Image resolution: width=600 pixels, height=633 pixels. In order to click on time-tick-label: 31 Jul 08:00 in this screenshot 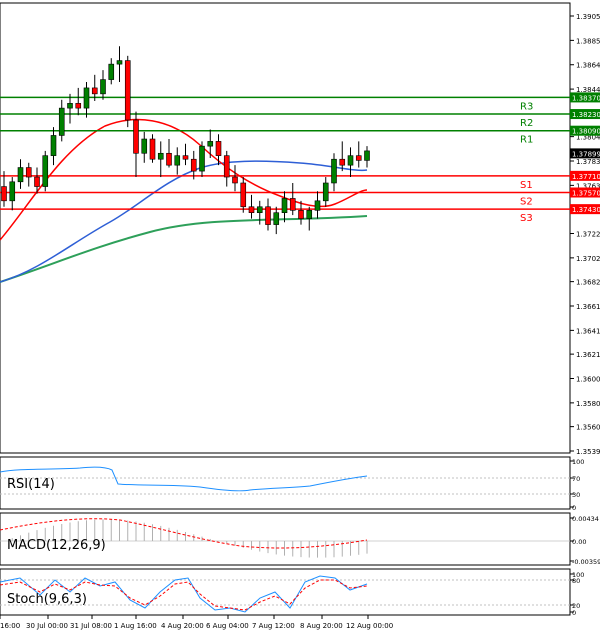, I will do `click(91, 626)`.